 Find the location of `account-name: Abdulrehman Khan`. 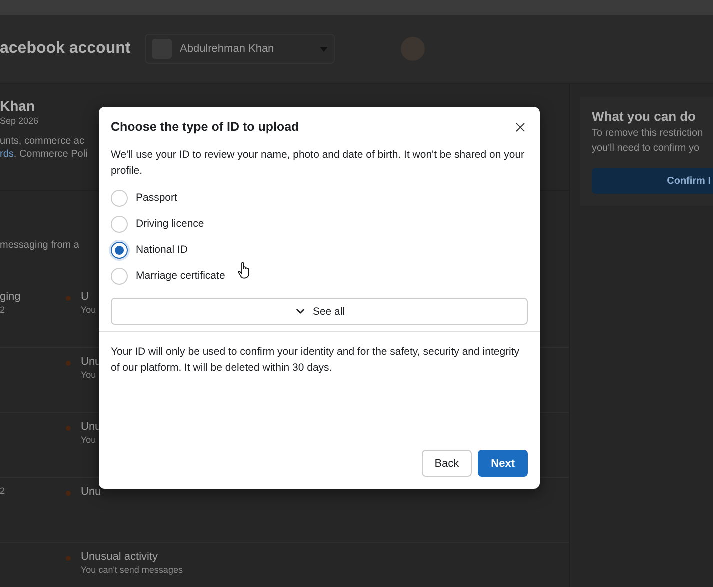

account-name: Abdulrehman Khan is located at coordinates (228, 49).